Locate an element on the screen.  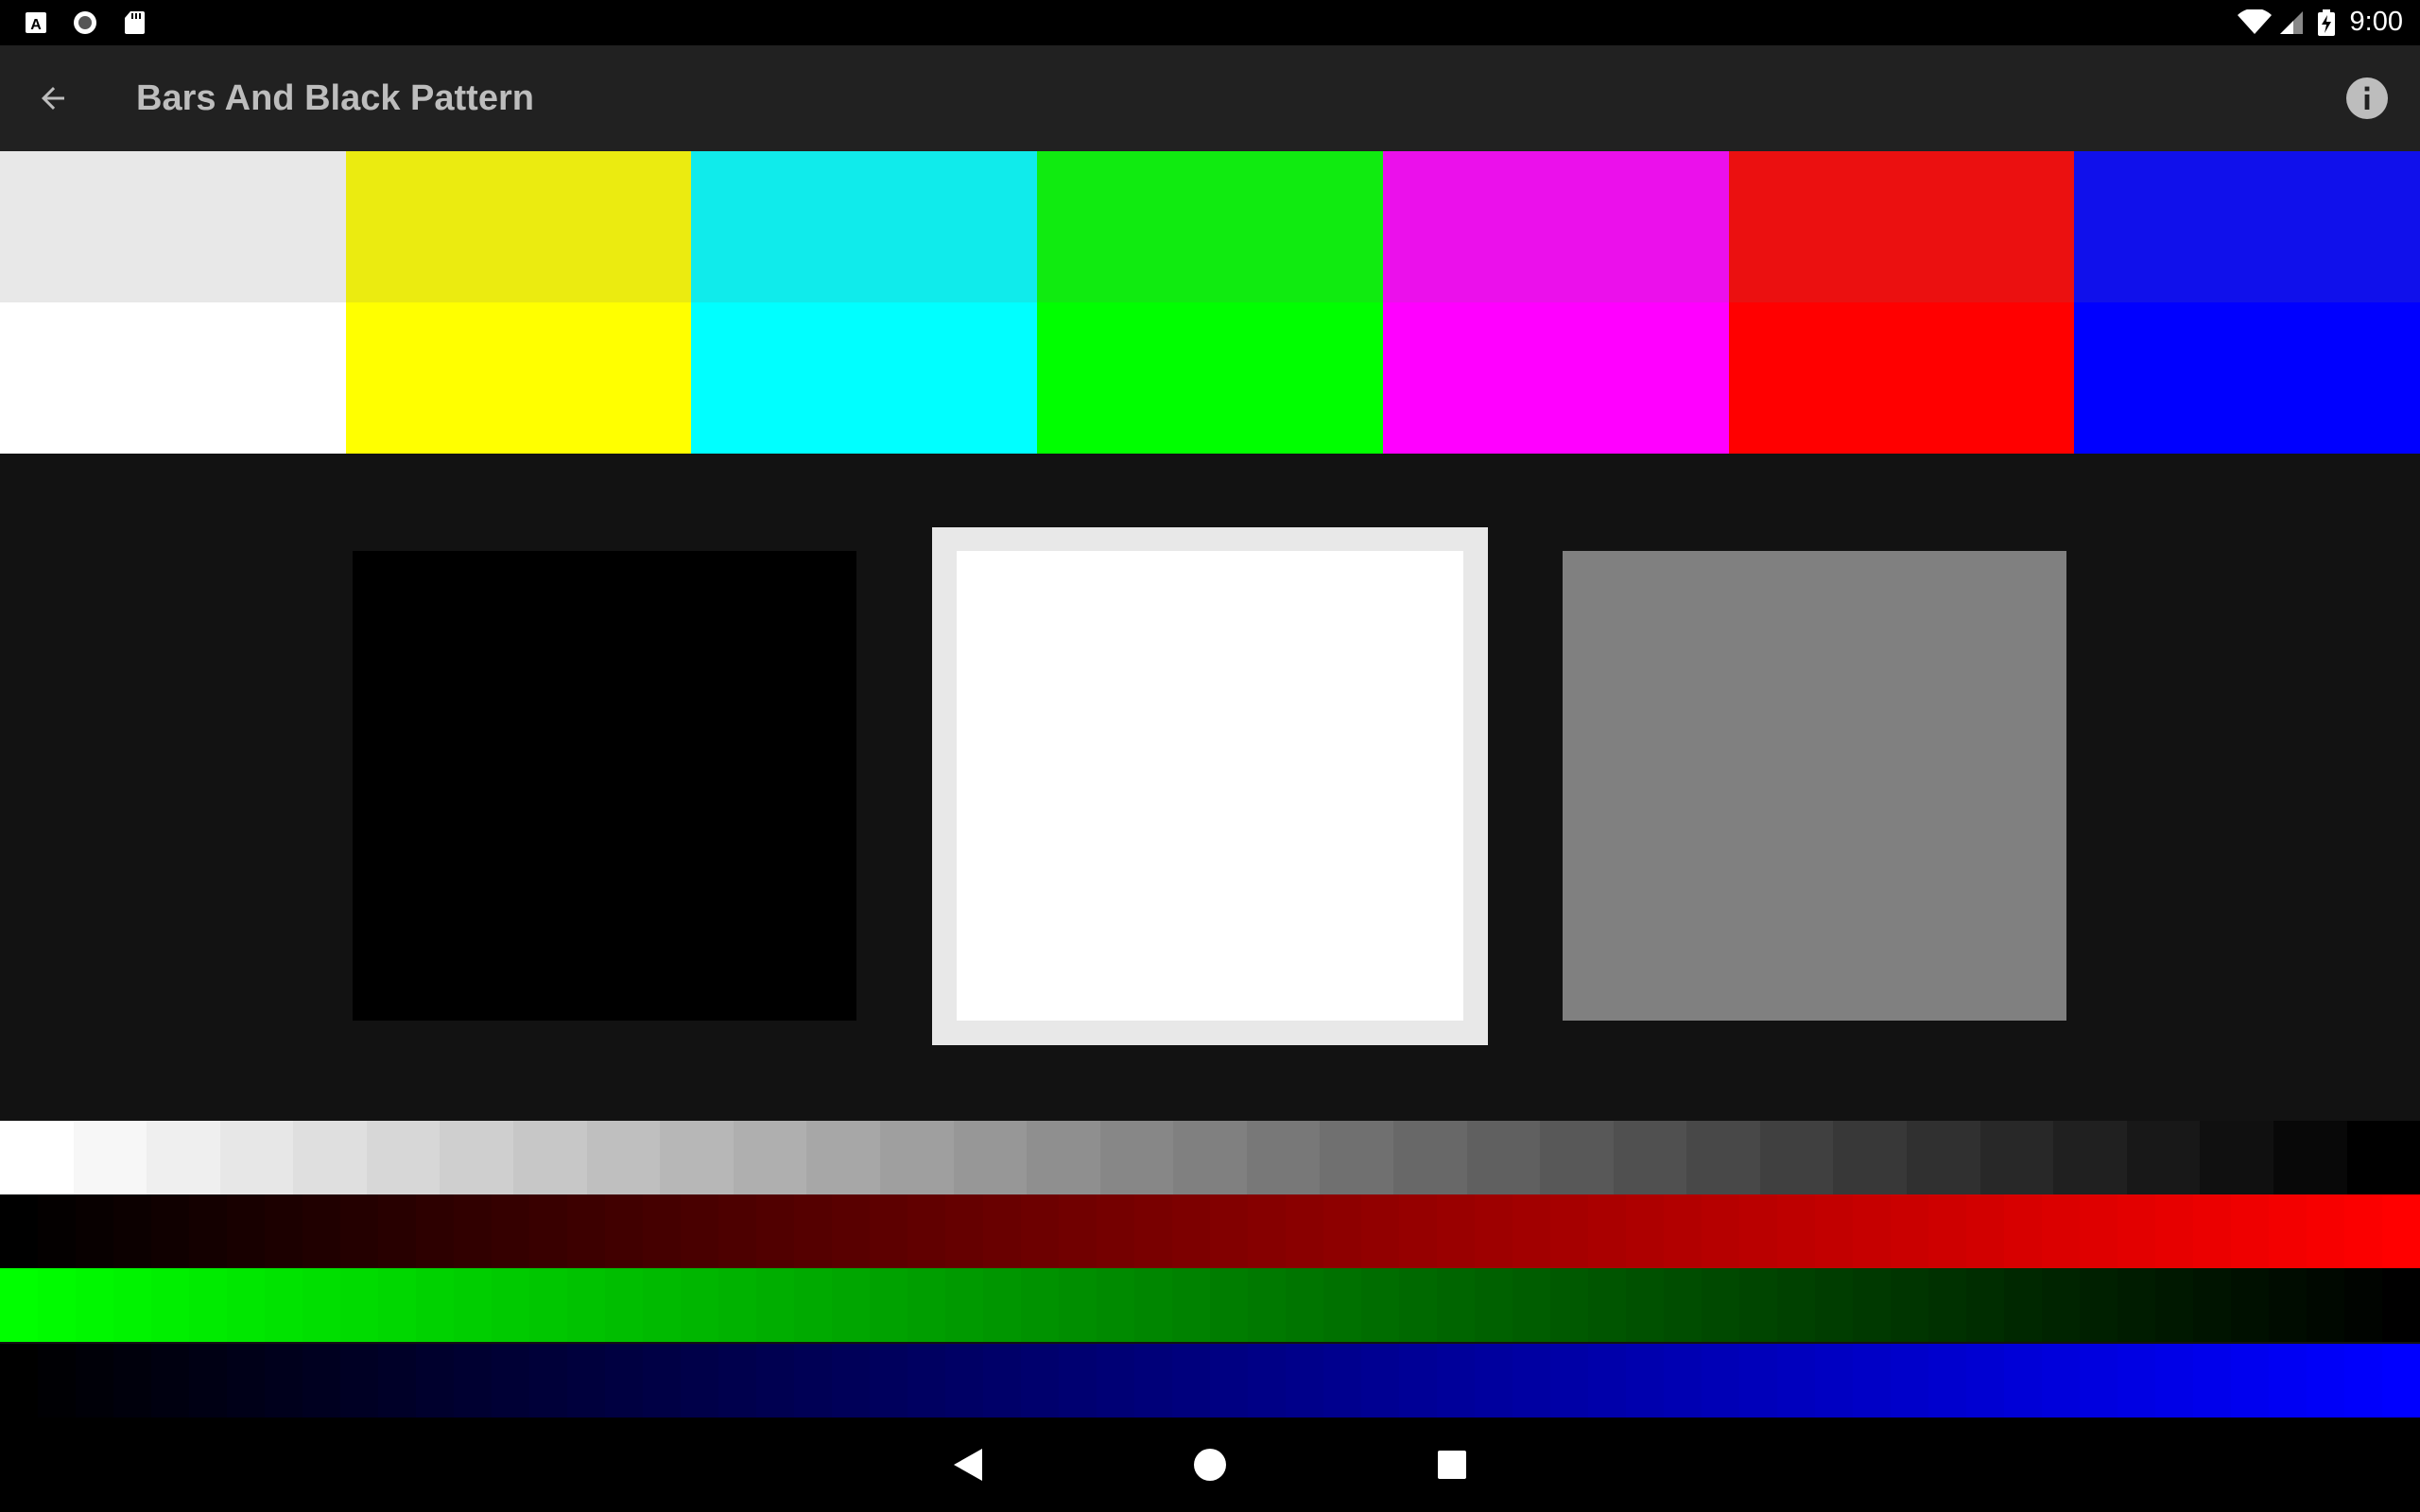
color-bar-magenta is located at coordinates (1555, 302).